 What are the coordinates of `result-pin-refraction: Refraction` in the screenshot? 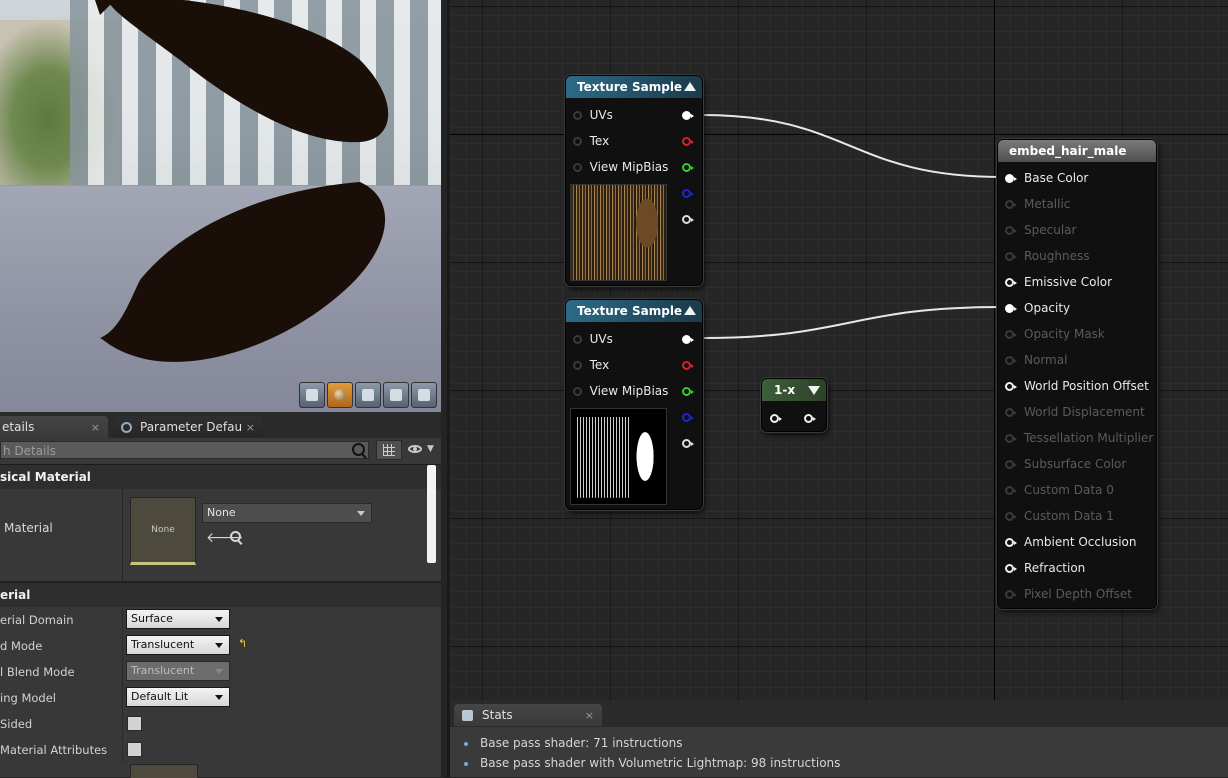 It's located at (1045, 568).